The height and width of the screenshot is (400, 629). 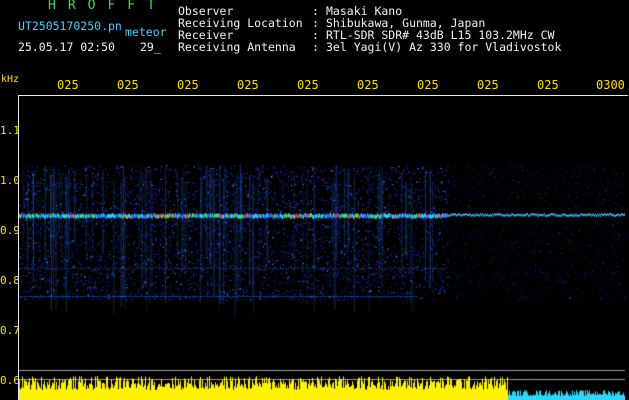 What do you see at coordinates (70, 26) in the screenshot?
I see `file-name: UT2505170250.pn` at bounding box center [70, 26].